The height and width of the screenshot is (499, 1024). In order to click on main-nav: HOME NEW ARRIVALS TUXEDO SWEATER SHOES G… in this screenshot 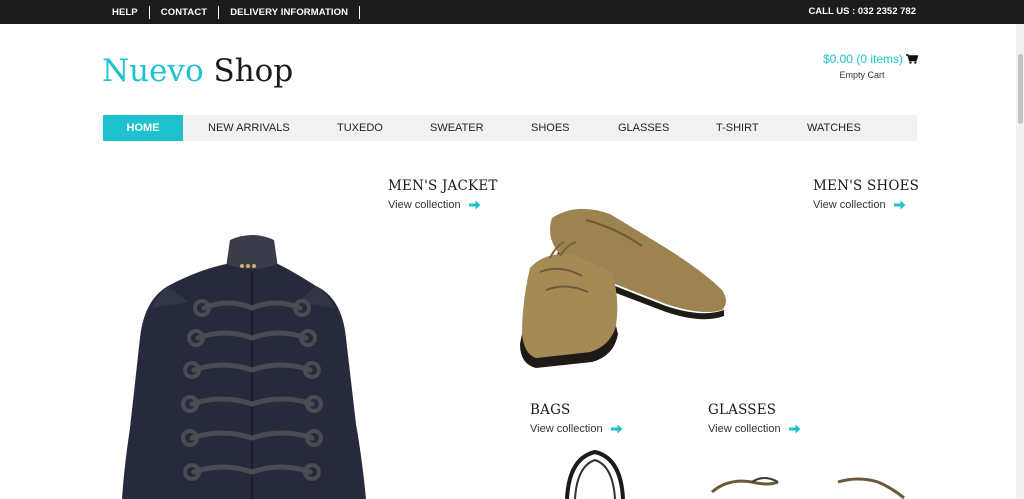, I will do `click(510, 128)`.